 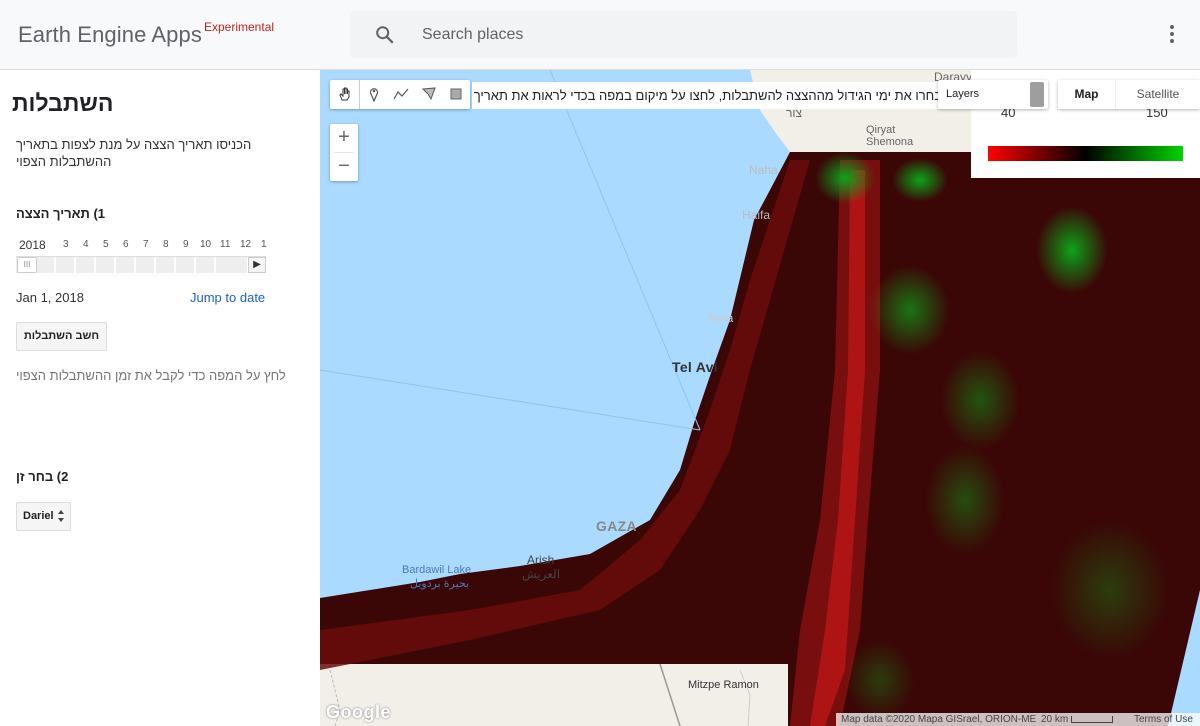 What do you see at coordinates (344, 167) in the screenshot?
I see `zoom-out-button: −` at bounding box center [344, 167].